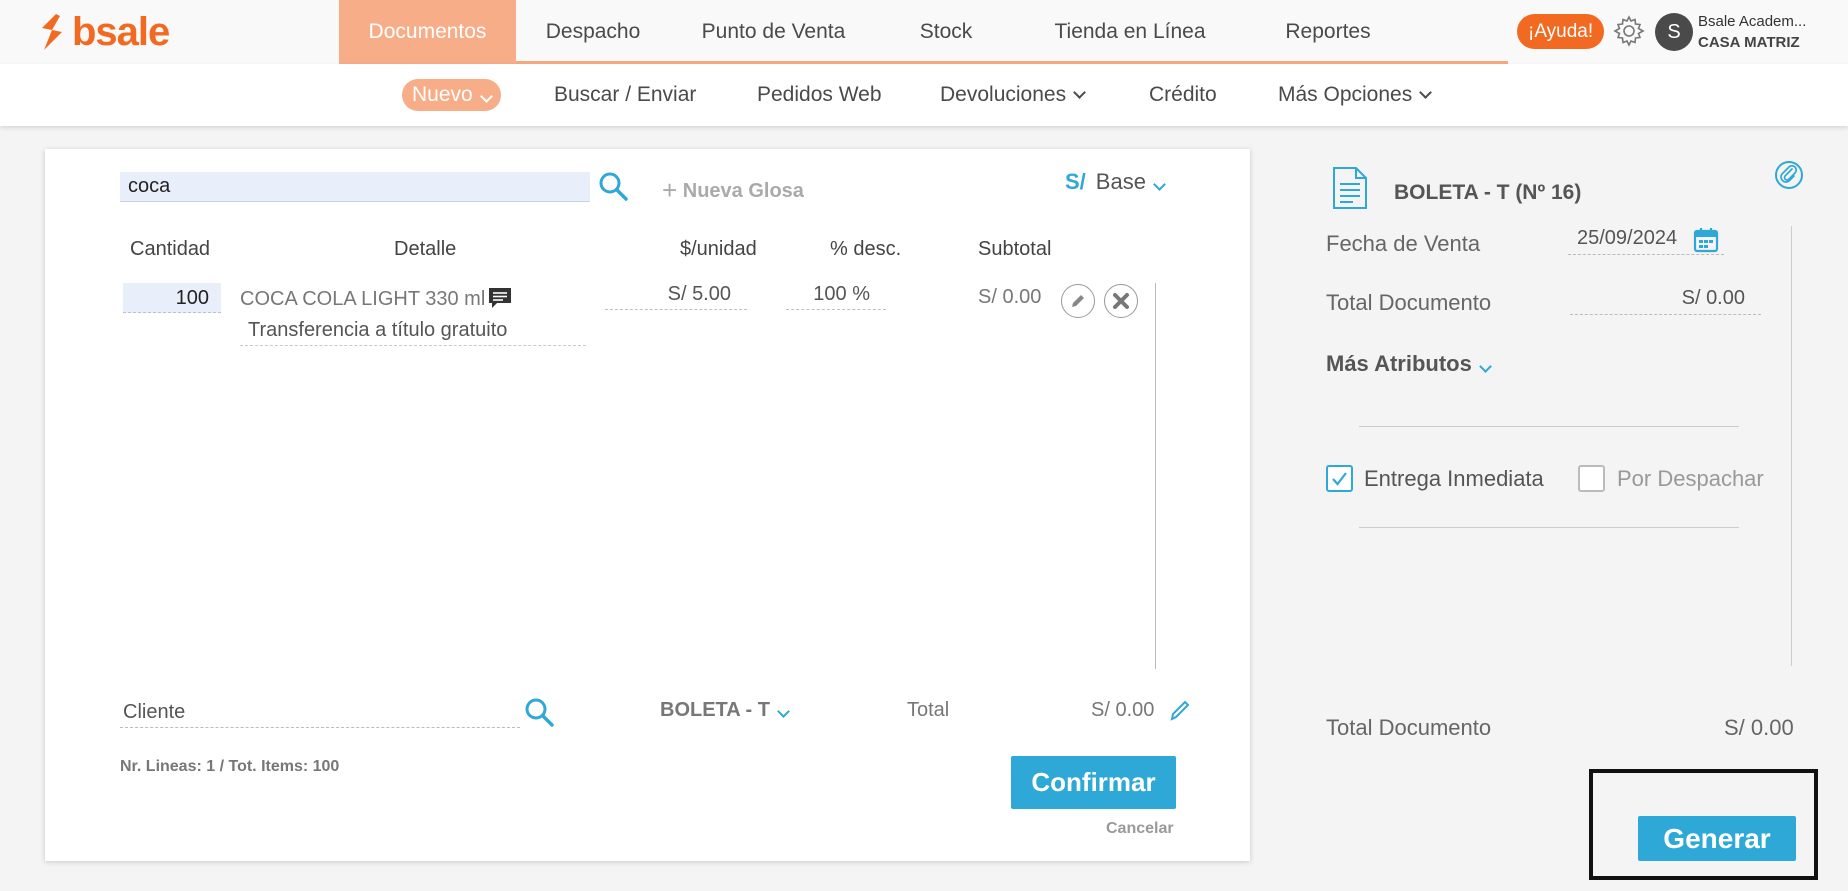 The image size is (1848, 891). What do you see at coordinates (1350, 188) in the screenshot?
I see `document-icon` at bounding box center [1350, 188].